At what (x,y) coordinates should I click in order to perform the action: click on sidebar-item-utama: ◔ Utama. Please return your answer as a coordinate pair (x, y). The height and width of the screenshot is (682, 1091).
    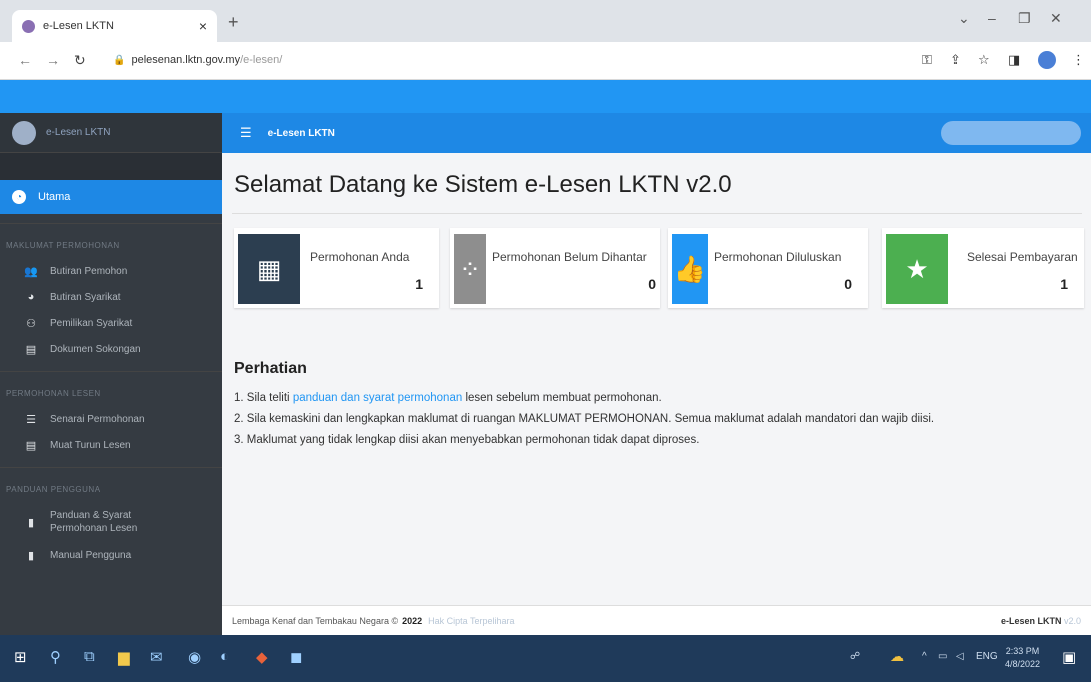
    Looking at the image, I should click on (111, 197).